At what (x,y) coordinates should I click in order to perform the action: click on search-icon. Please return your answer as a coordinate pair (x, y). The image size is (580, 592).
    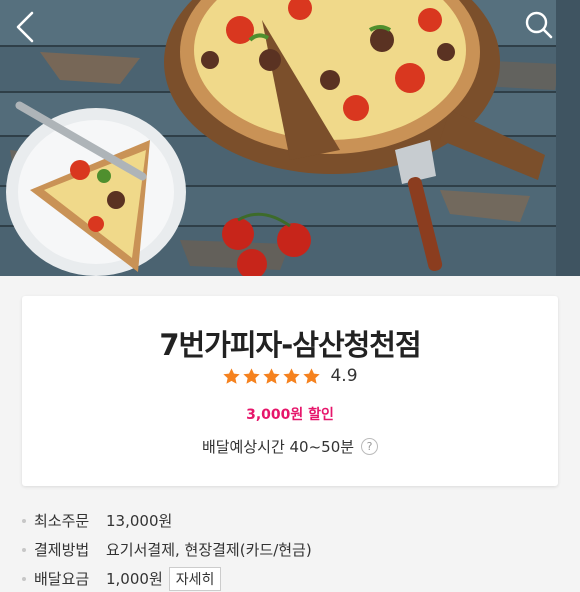
    Looking at the image, I should click on (539, 25).